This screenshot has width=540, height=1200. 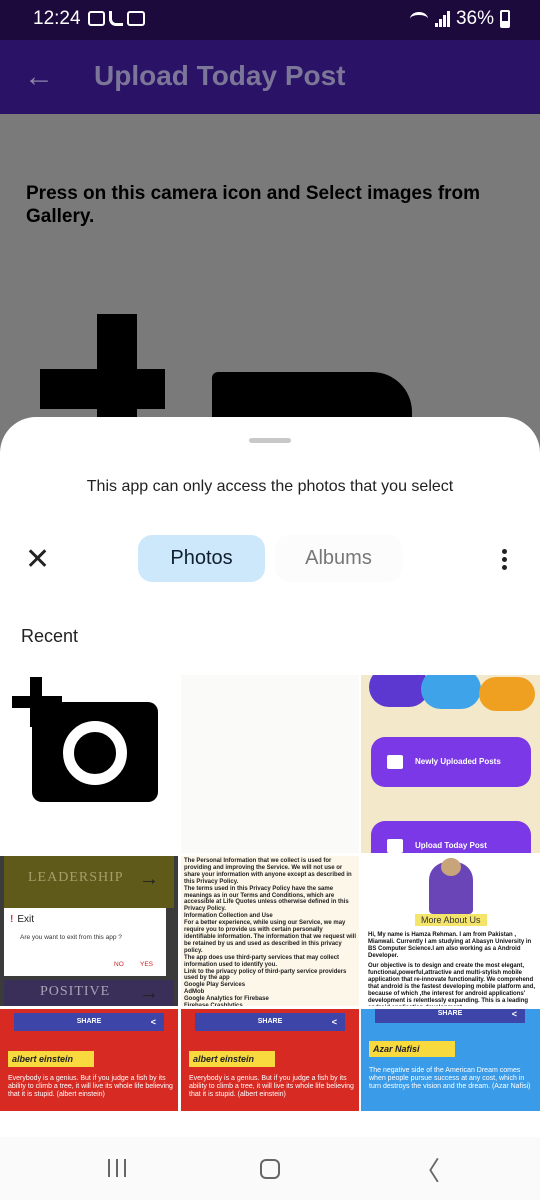 I want to click on profile-photo, so click(x=451, y=886).